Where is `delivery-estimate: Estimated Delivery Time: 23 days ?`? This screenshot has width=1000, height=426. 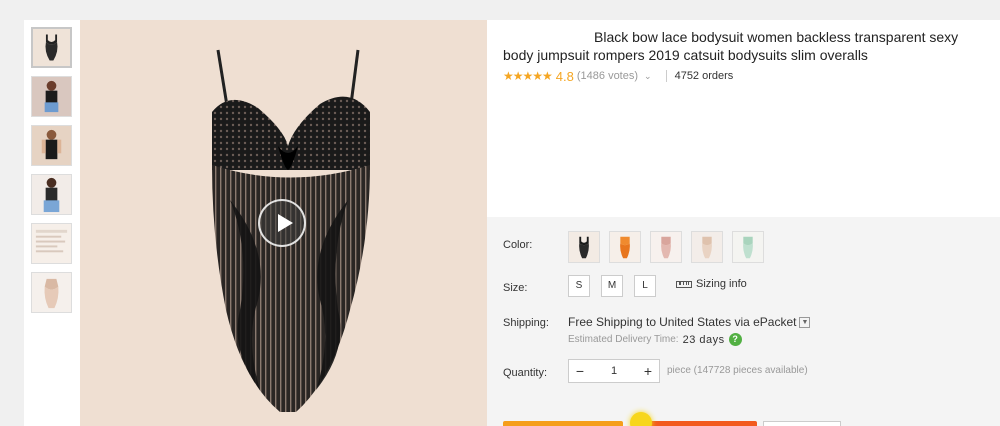
delivery-estimate: Estimated Delivery Time: 23 days ? is located at coordinates (655, 339).